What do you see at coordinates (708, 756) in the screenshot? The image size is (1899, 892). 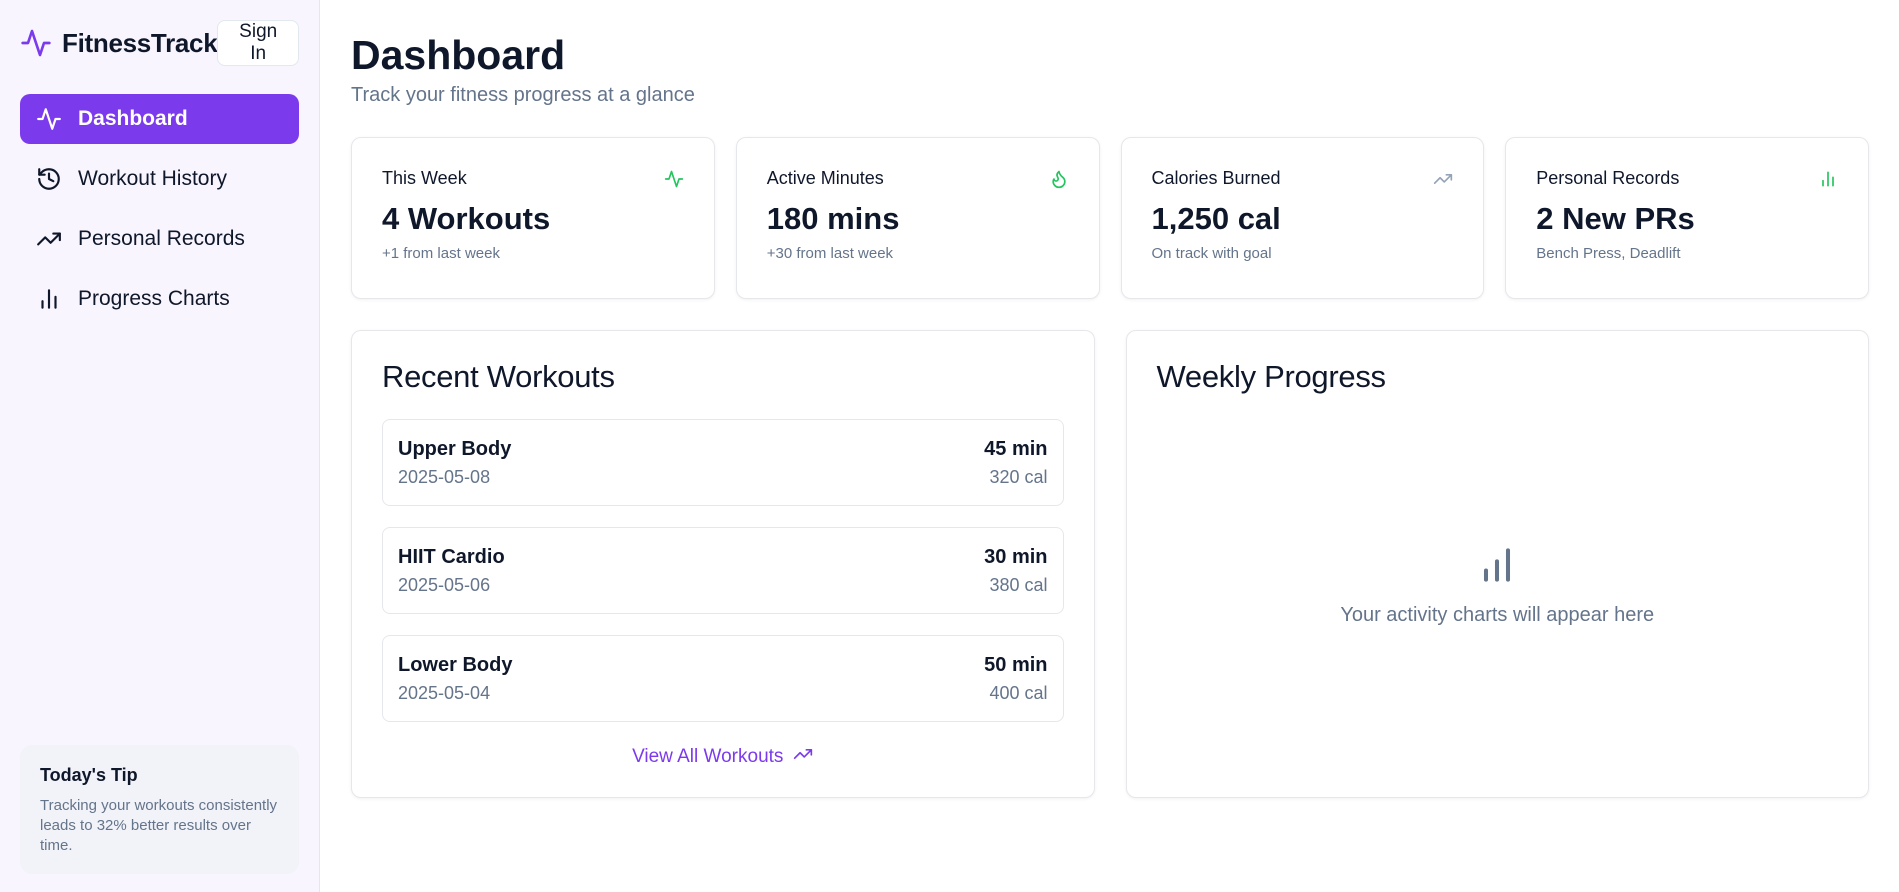 I see `view-all-label: View All Workouts` at bounding box center [708, 756].